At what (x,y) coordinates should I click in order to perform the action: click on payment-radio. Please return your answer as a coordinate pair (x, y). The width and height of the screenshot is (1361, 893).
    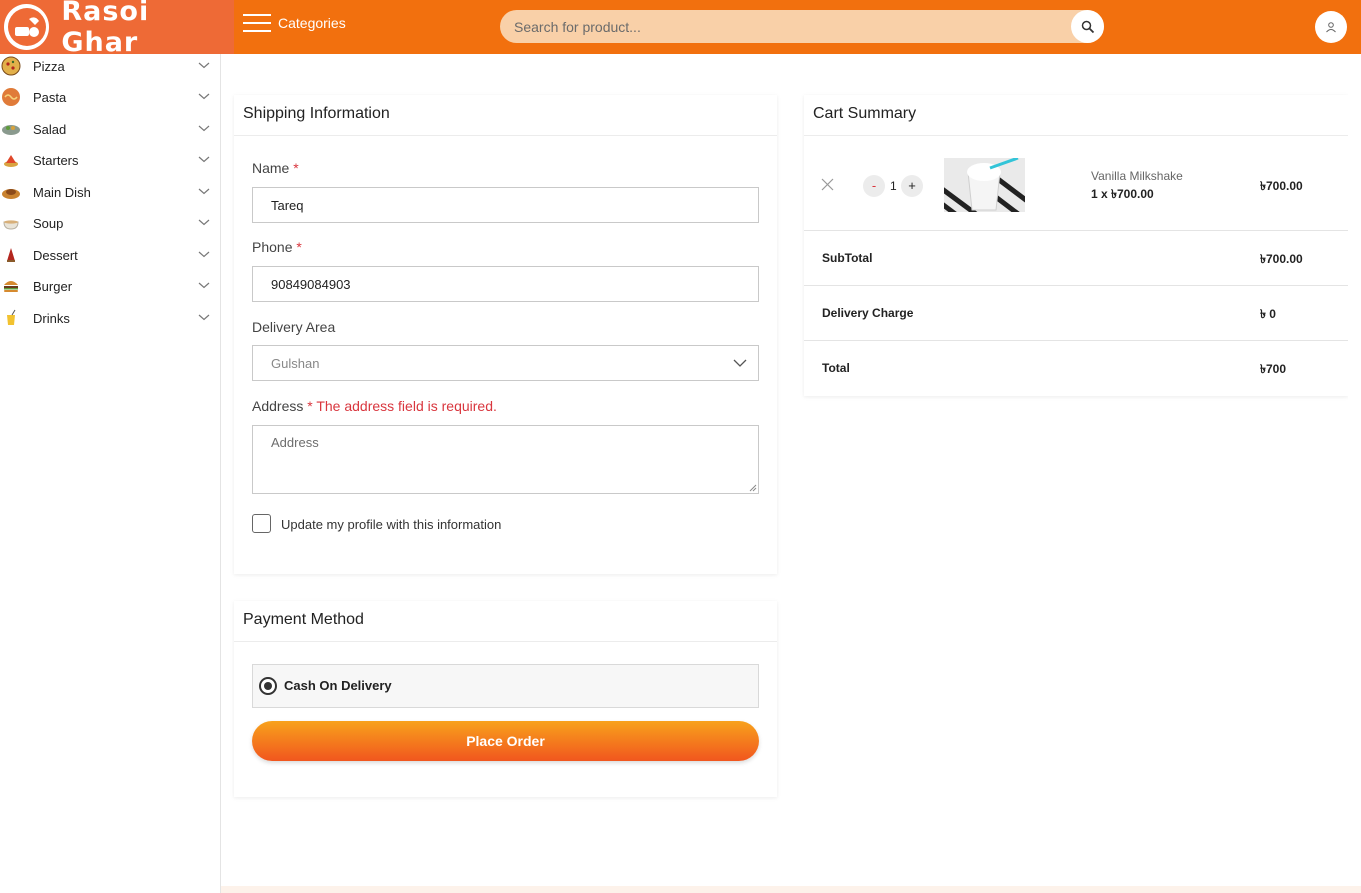
    Looking at the image, I should click on (268, 686).